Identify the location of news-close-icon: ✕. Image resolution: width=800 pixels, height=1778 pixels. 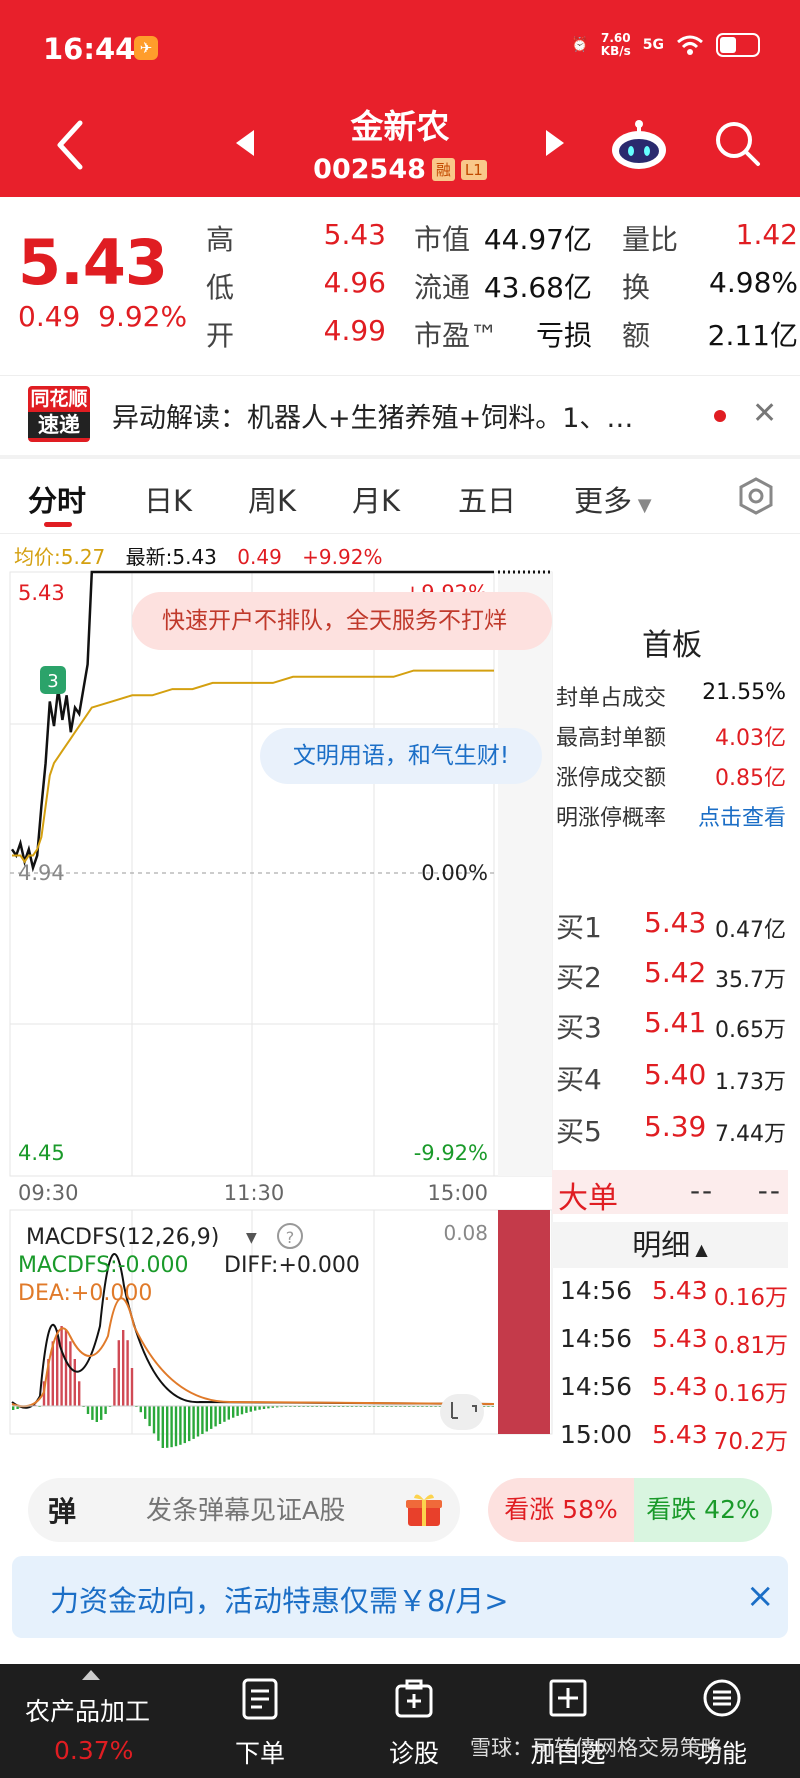
(764, 413).